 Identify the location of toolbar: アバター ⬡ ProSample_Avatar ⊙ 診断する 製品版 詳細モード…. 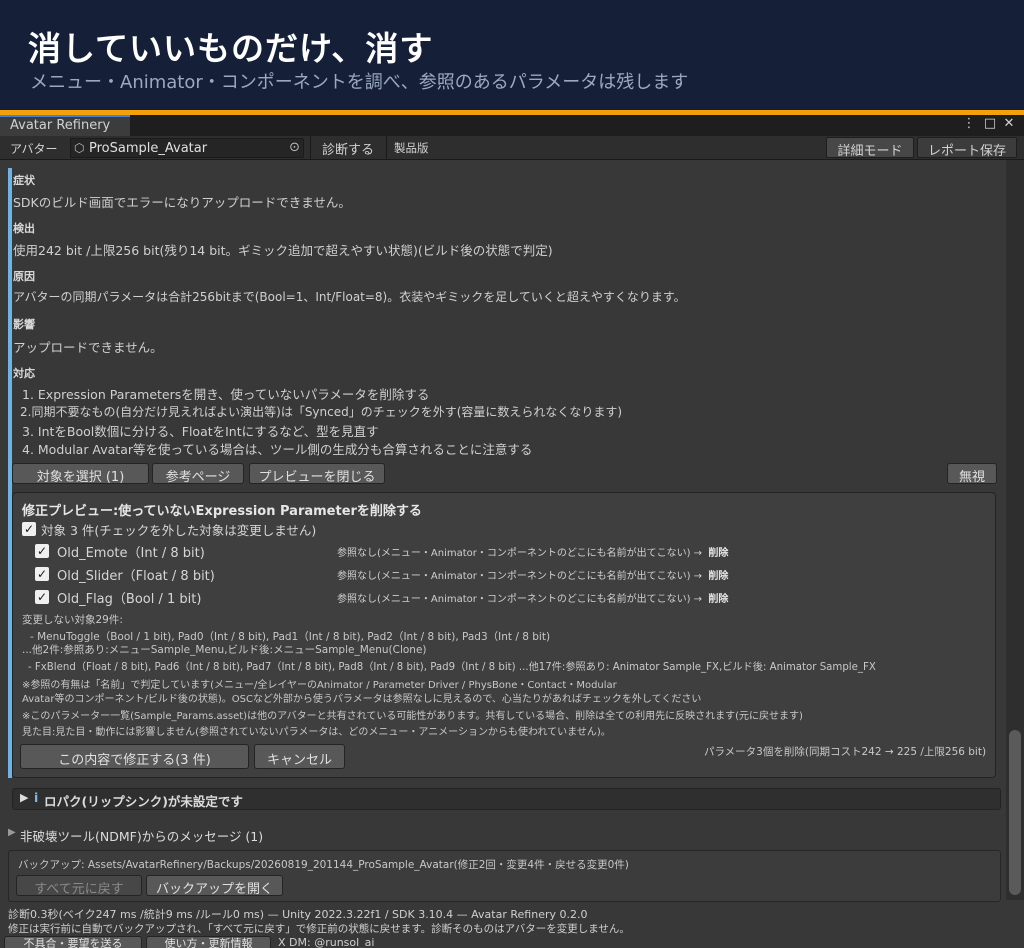
(512, 148).